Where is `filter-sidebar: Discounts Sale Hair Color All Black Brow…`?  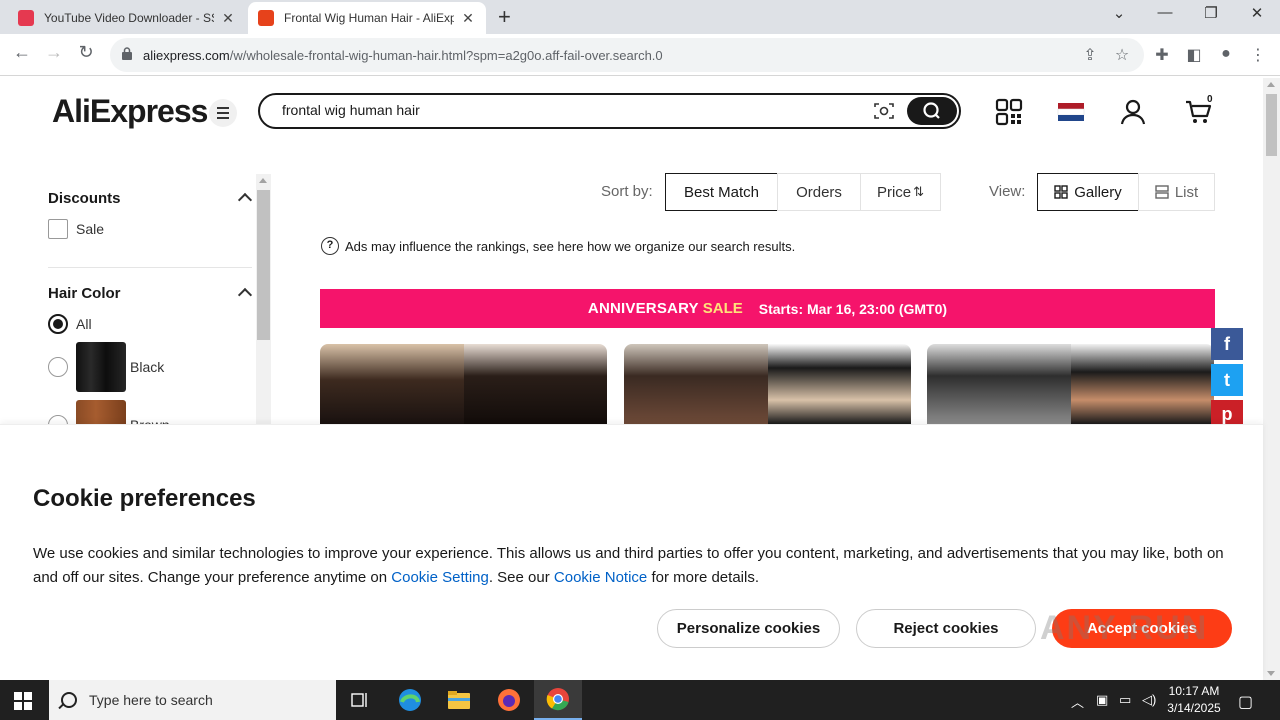
filter-sidebar: Discounts Sale Hair Color All Black Brow… is located at coordinates (136, 312).